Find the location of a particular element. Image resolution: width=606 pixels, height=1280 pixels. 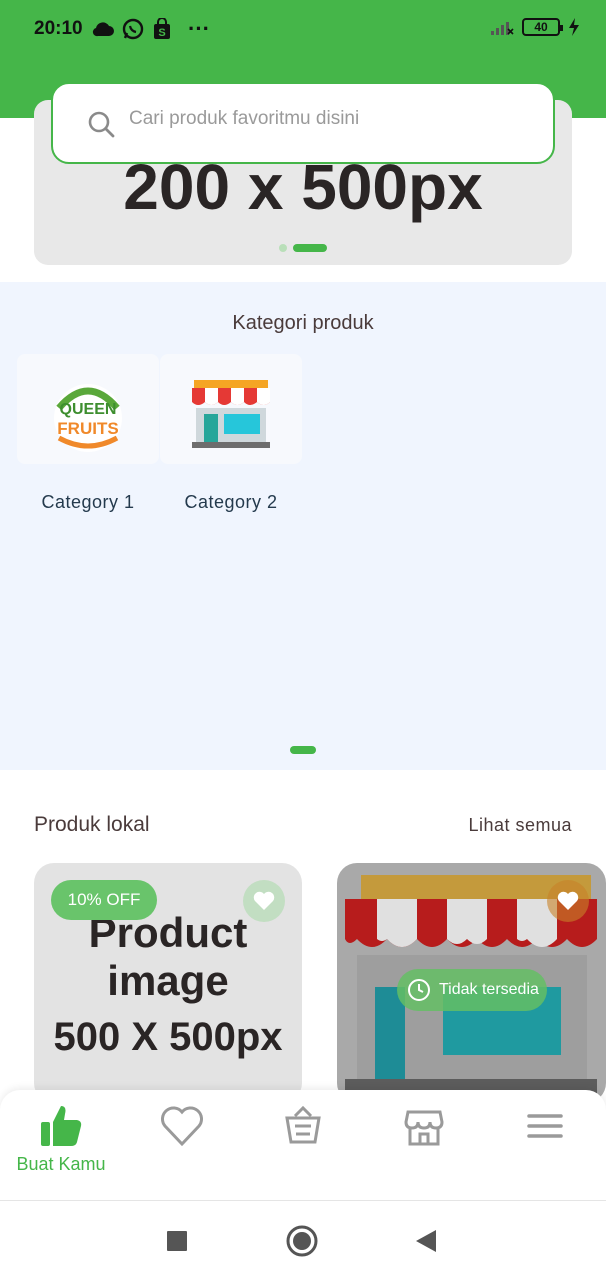

category-pagination-indicator is located at coordinates (303, 750).